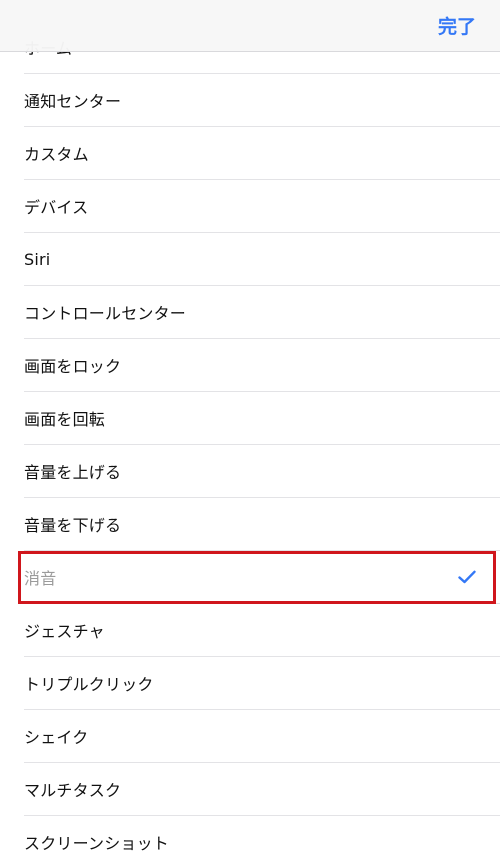 This screenshot has width=500, height=863. Describe the element at coordinates (250, 26) in the screenshot. I see `navigation-bar: 完了` at that location.